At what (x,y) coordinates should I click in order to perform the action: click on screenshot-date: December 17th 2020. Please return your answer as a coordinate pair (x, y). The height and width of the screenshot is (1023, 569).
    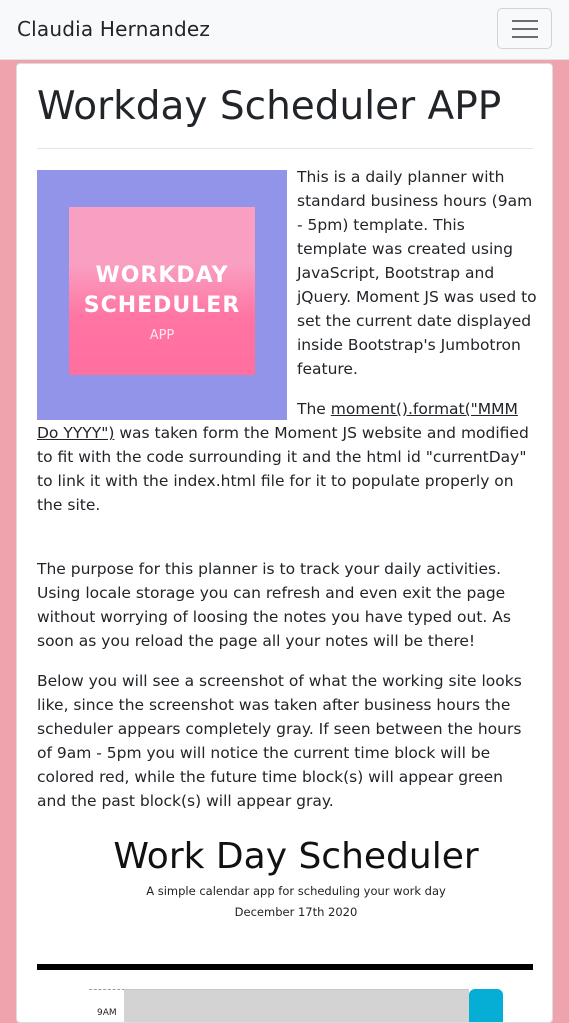
    Looking at the image, I should click on (296, 912).